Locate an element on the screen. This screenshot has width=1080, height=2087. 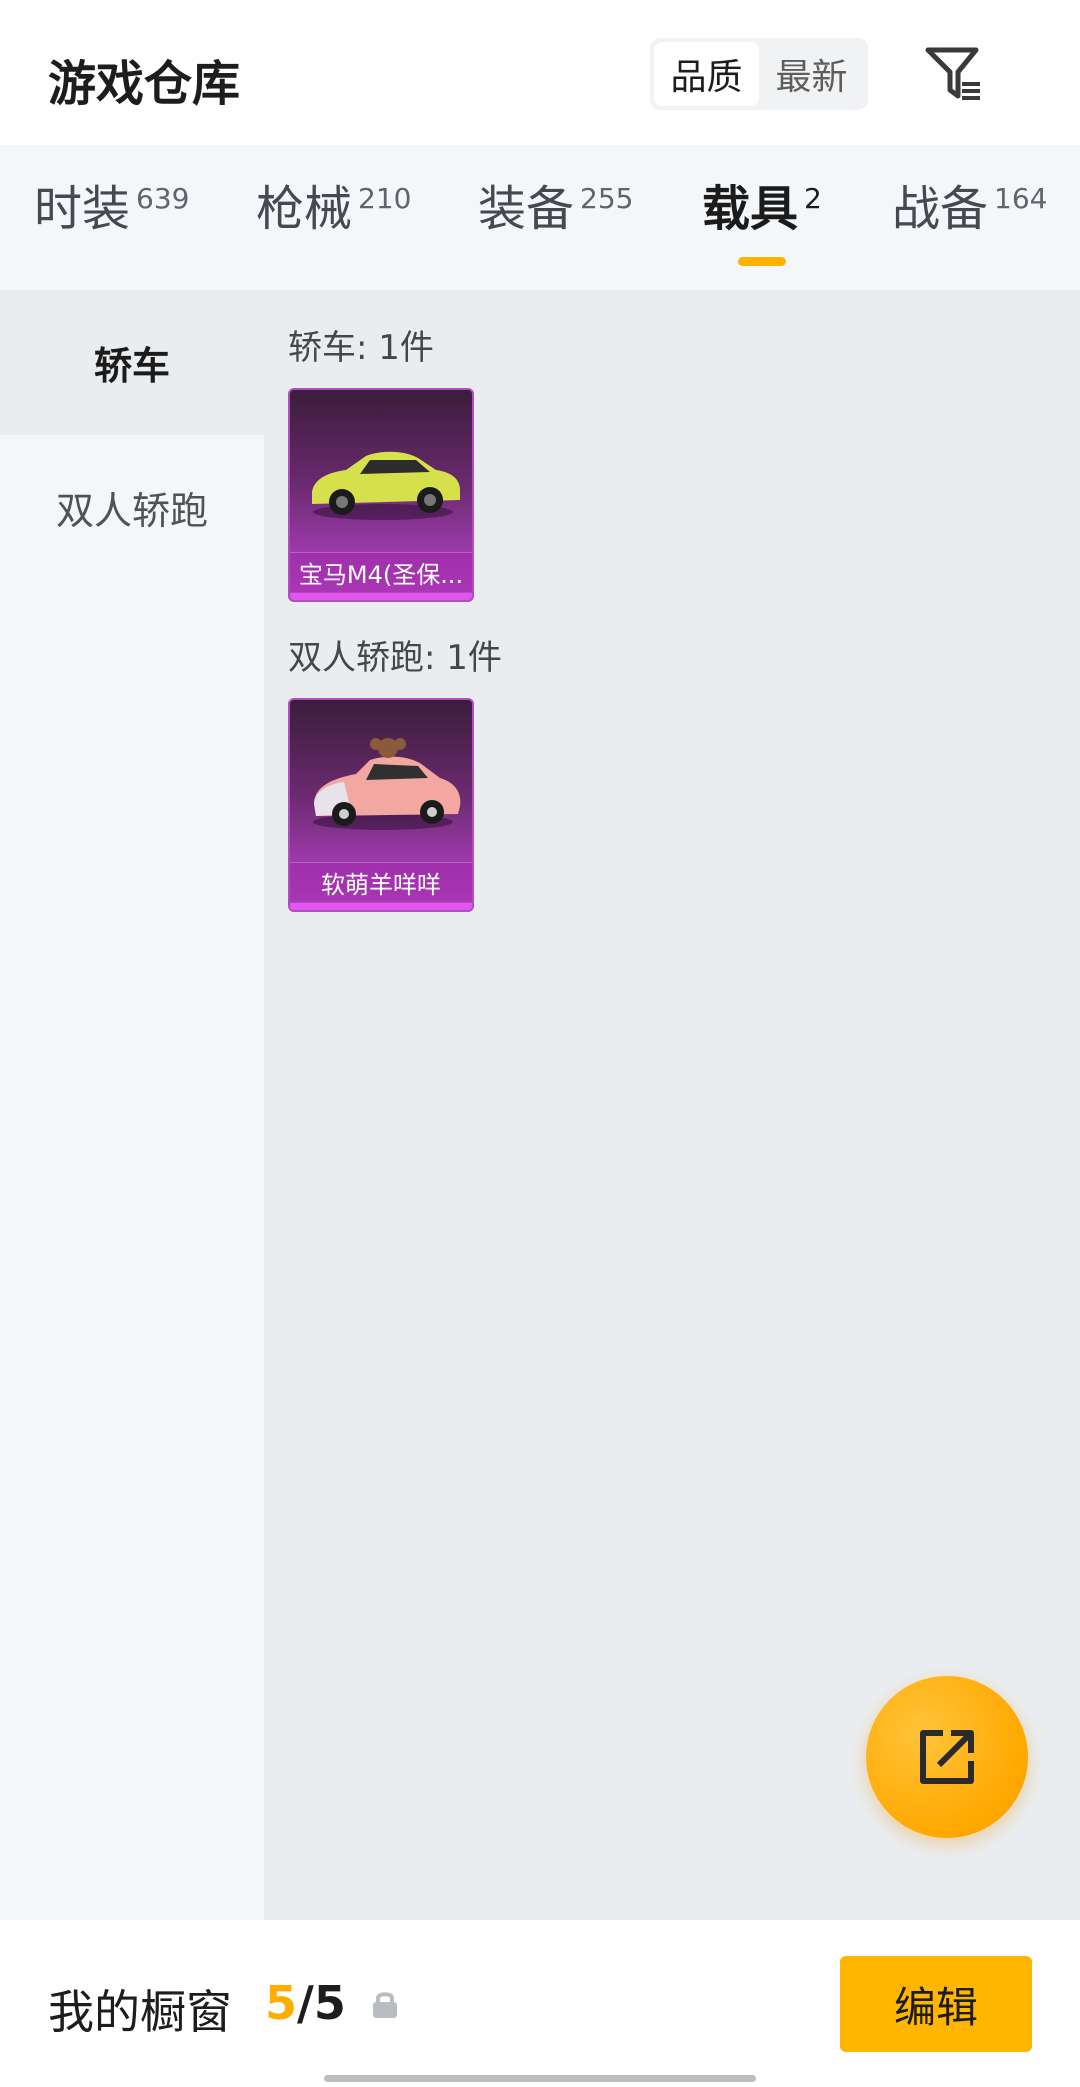
group-title-coupe: 双人轿跑: 1件 is located at coordinates (395, 658).